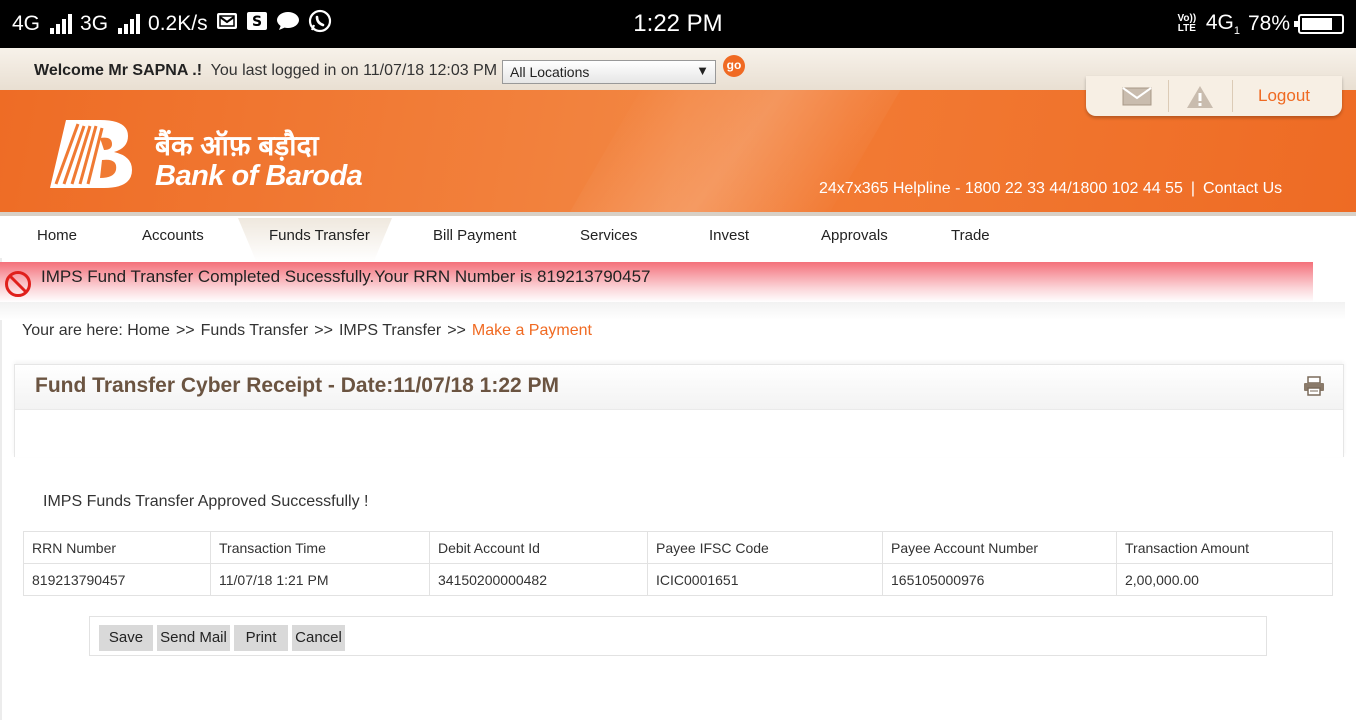 This screenshot has height=720, width=1356. Describe the element at coordinates (117, 547) in the screenshot. I see `col-rrn-number: RRN Number` at that location.